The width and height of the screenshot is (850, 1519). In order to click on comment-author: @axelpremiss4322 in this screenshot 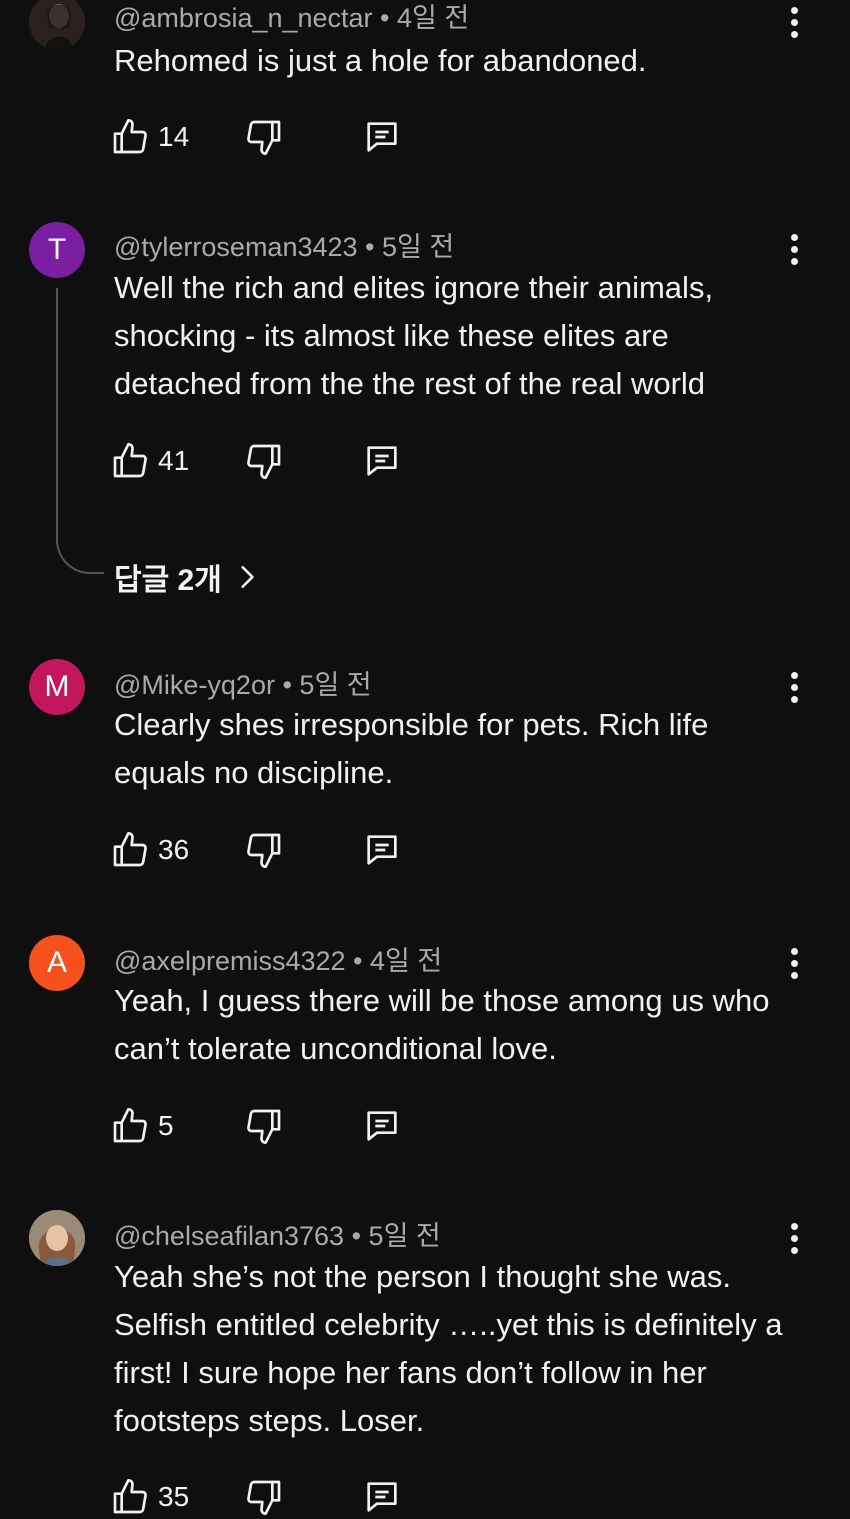, I will do `click(230, 961)`.